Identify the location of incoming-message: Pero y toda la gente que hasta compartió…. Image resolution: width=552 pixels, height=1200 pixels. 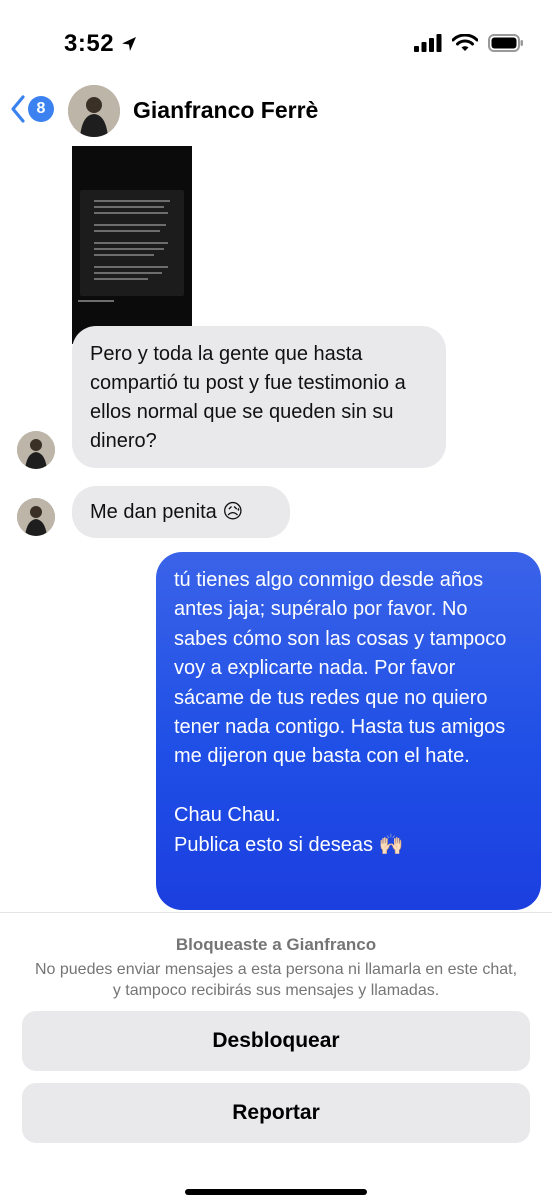
(259, 397).